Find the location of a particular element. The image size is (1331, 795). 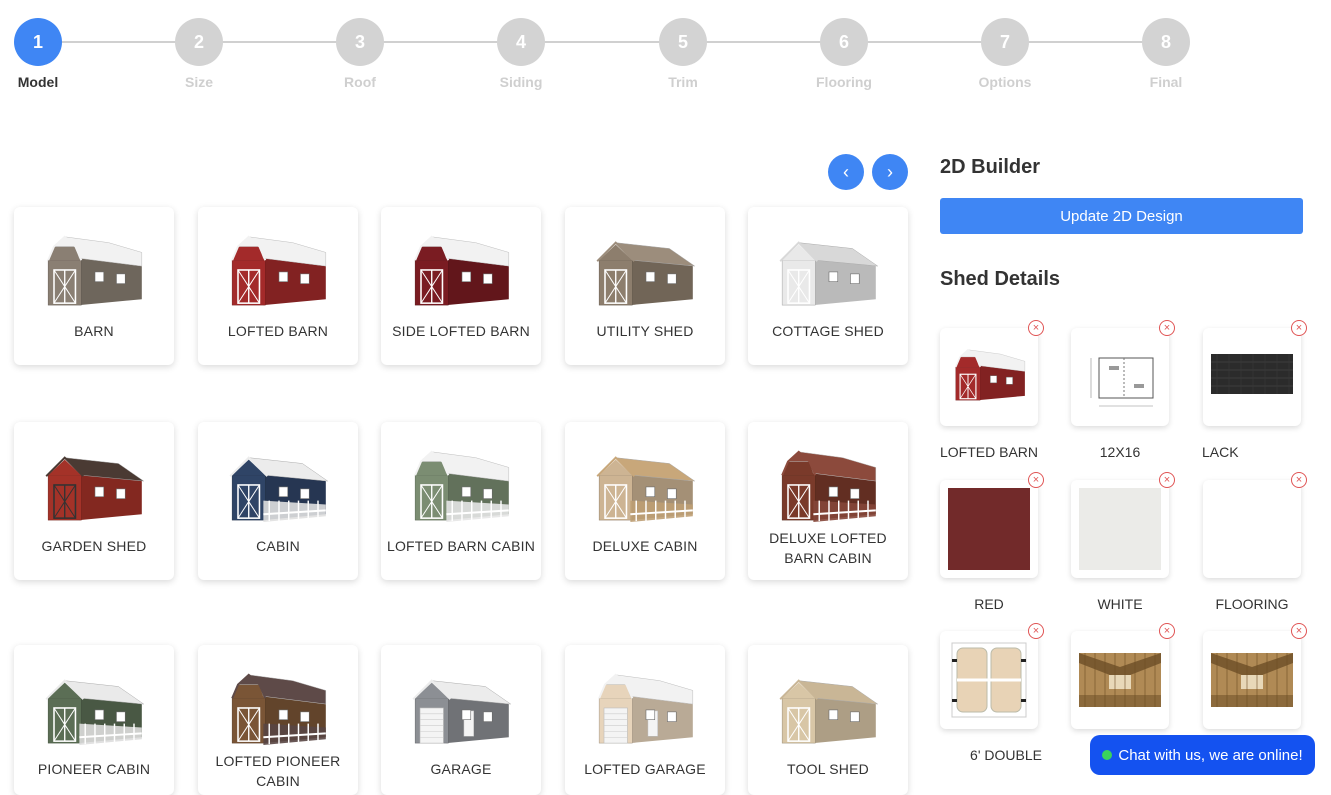

detail-label: 12X16 is located at coordinates (1120, 452).